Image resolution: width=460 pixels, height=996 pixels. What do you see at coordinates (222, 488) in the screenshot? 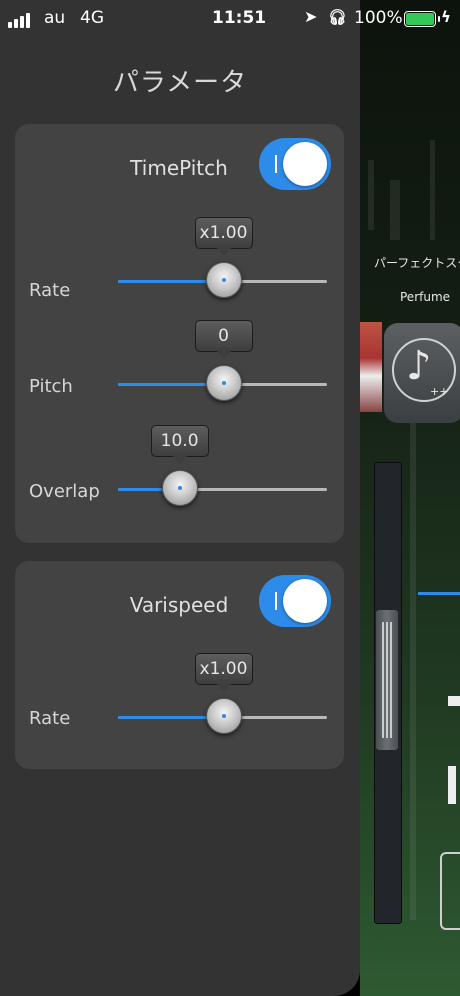
I see `overlap-slider` at bounding box center [222, 488].